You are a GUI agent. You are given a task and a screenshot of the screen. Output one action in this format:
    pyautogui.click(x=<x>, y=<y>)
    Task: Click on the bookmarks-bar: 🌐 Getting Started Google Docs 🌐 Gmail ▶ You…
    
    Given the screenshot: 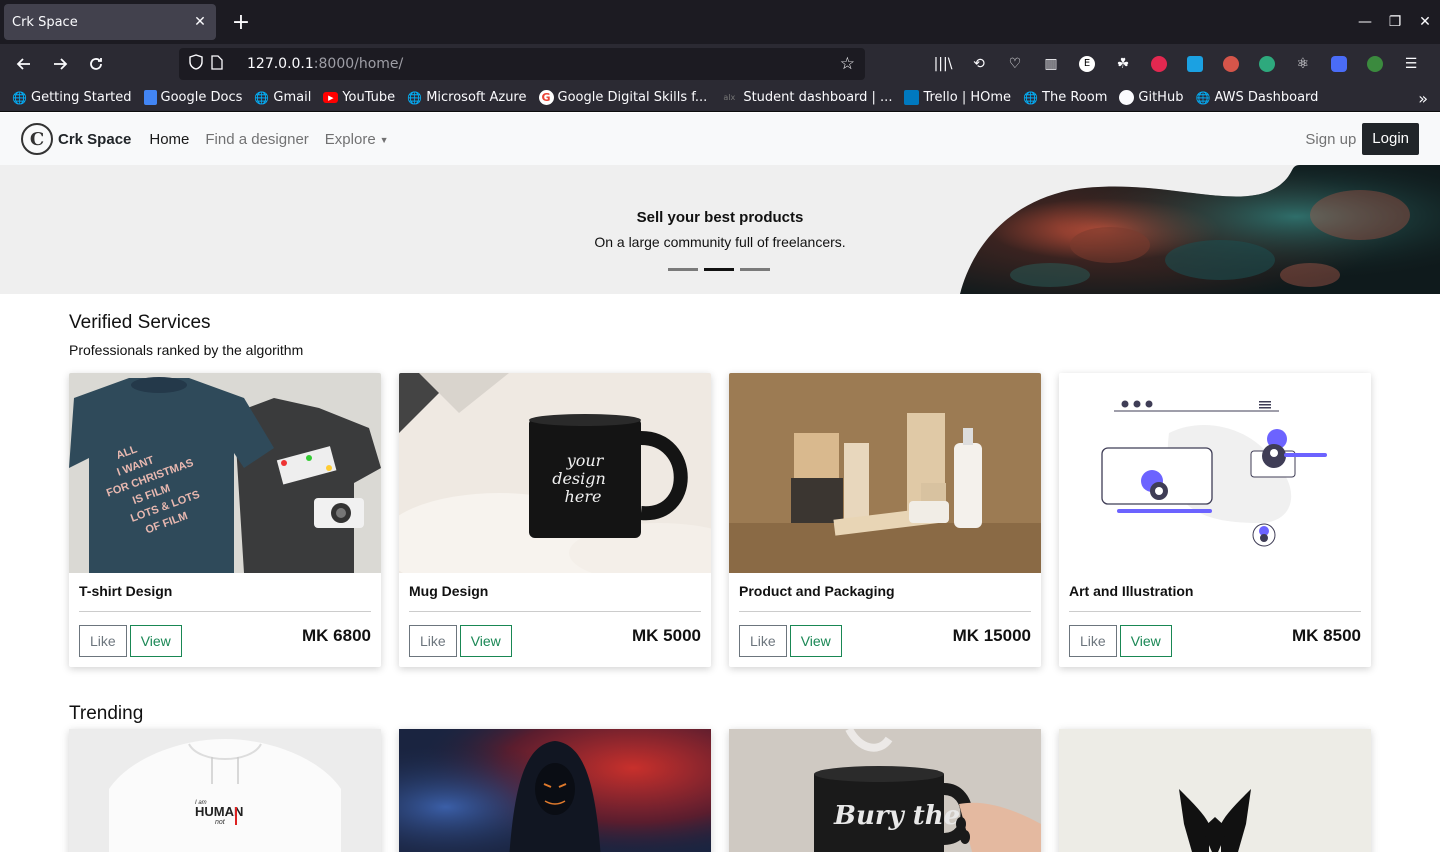 What is the action you would take?
    pyautogui.click(x=720, y=98)
    